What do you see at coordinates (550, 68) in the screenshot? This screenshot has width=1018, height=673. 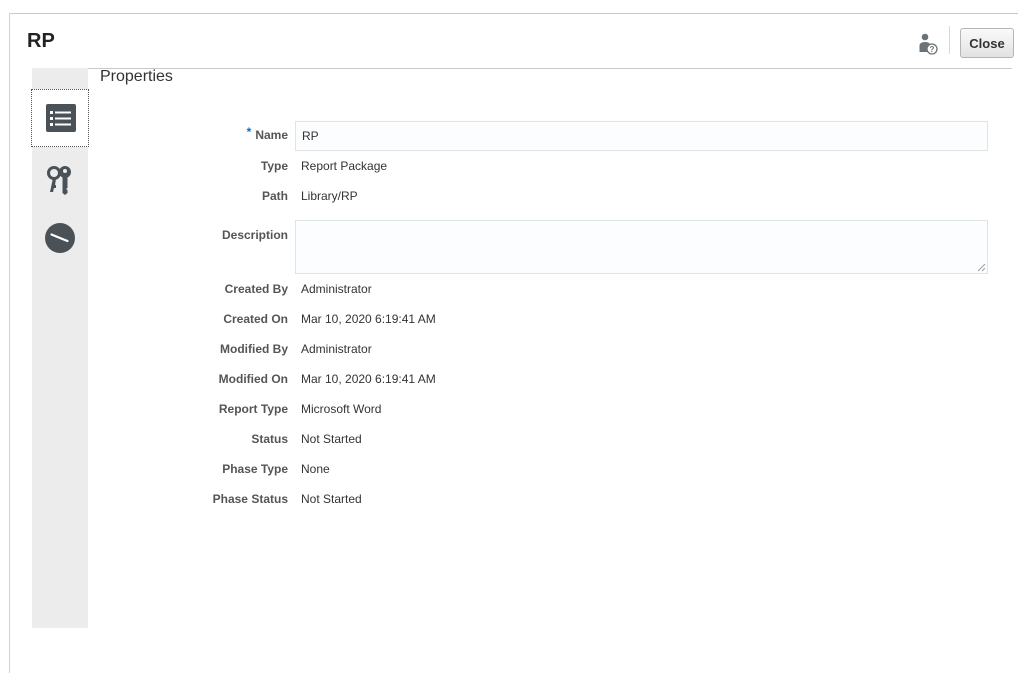 I see `section-divider` at bounding box center [550, 68].